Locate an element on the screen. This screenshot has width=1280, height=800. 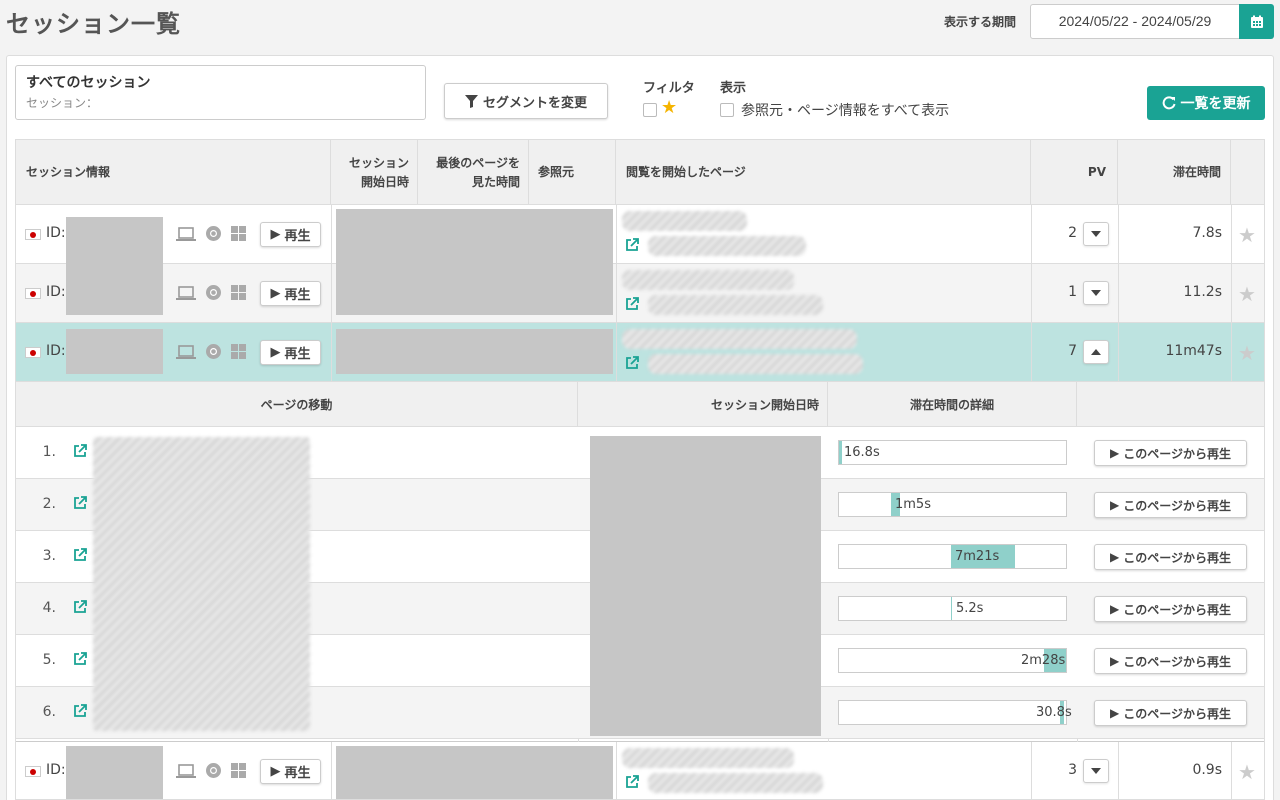
chevron-down-icon is located at coordinates (1096, 293).